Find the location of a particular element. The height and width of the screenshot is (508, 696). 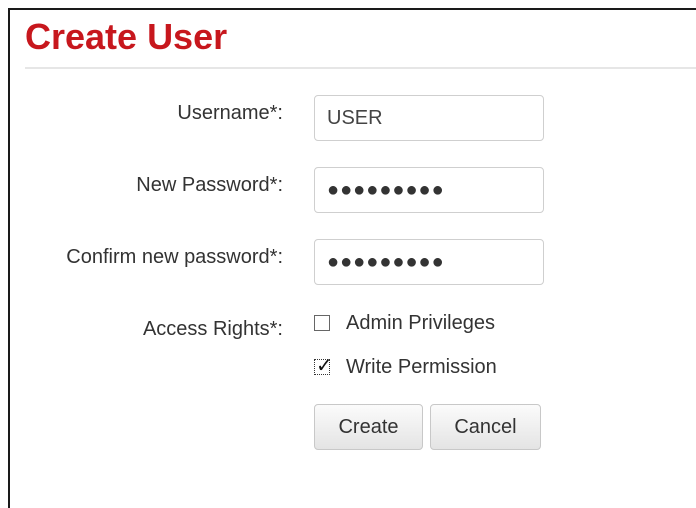

new-password-label: New Password*: is located at coordinates (209, 185).